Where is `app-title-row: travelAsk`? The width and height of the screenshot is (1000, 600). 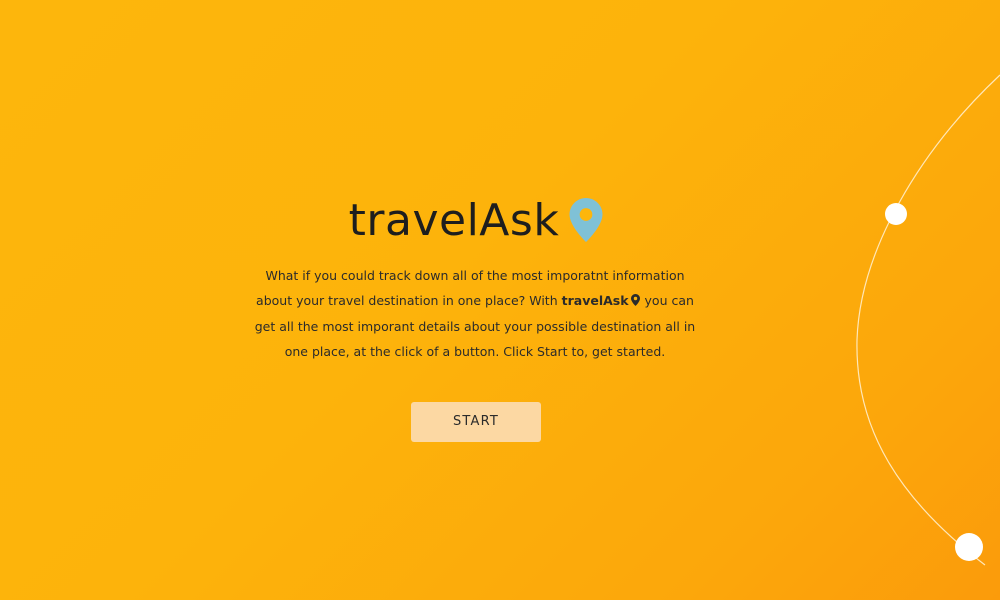
app-title-row: travelAsk is located at coordinates (476, 221).